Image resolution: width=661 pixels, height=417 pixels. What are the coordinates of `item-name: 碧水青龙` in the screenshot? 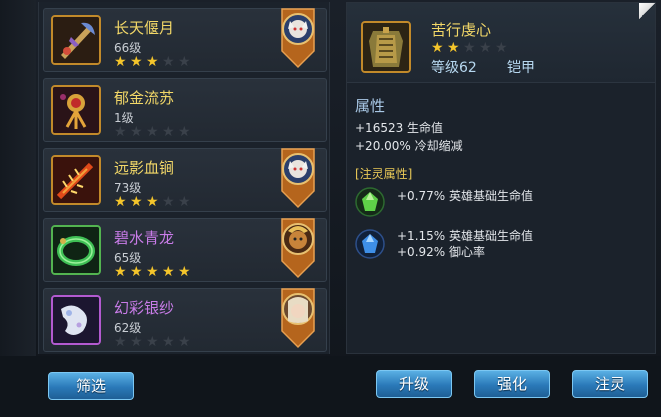 It's located at (144, 238).